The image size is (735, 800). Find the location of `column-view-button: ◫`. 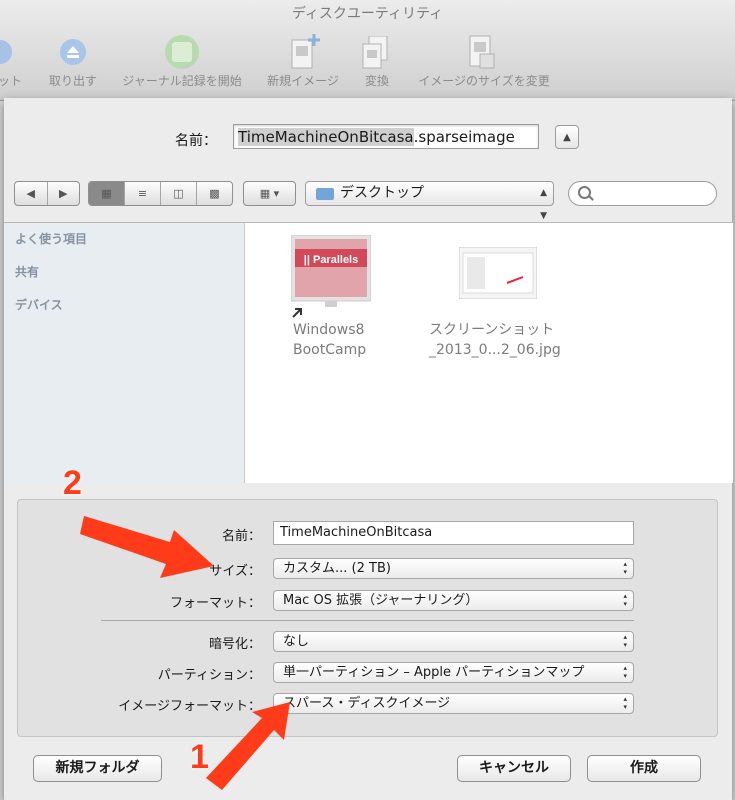

column-view-button: ◫ is located at coordinates (179, 193).